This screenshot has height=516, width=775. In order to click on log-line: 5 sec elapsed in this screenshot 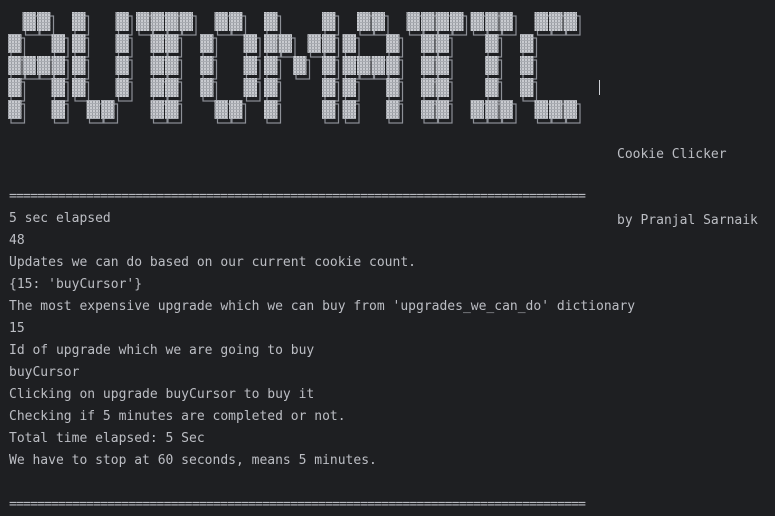, I will do `click(60, 218)`.